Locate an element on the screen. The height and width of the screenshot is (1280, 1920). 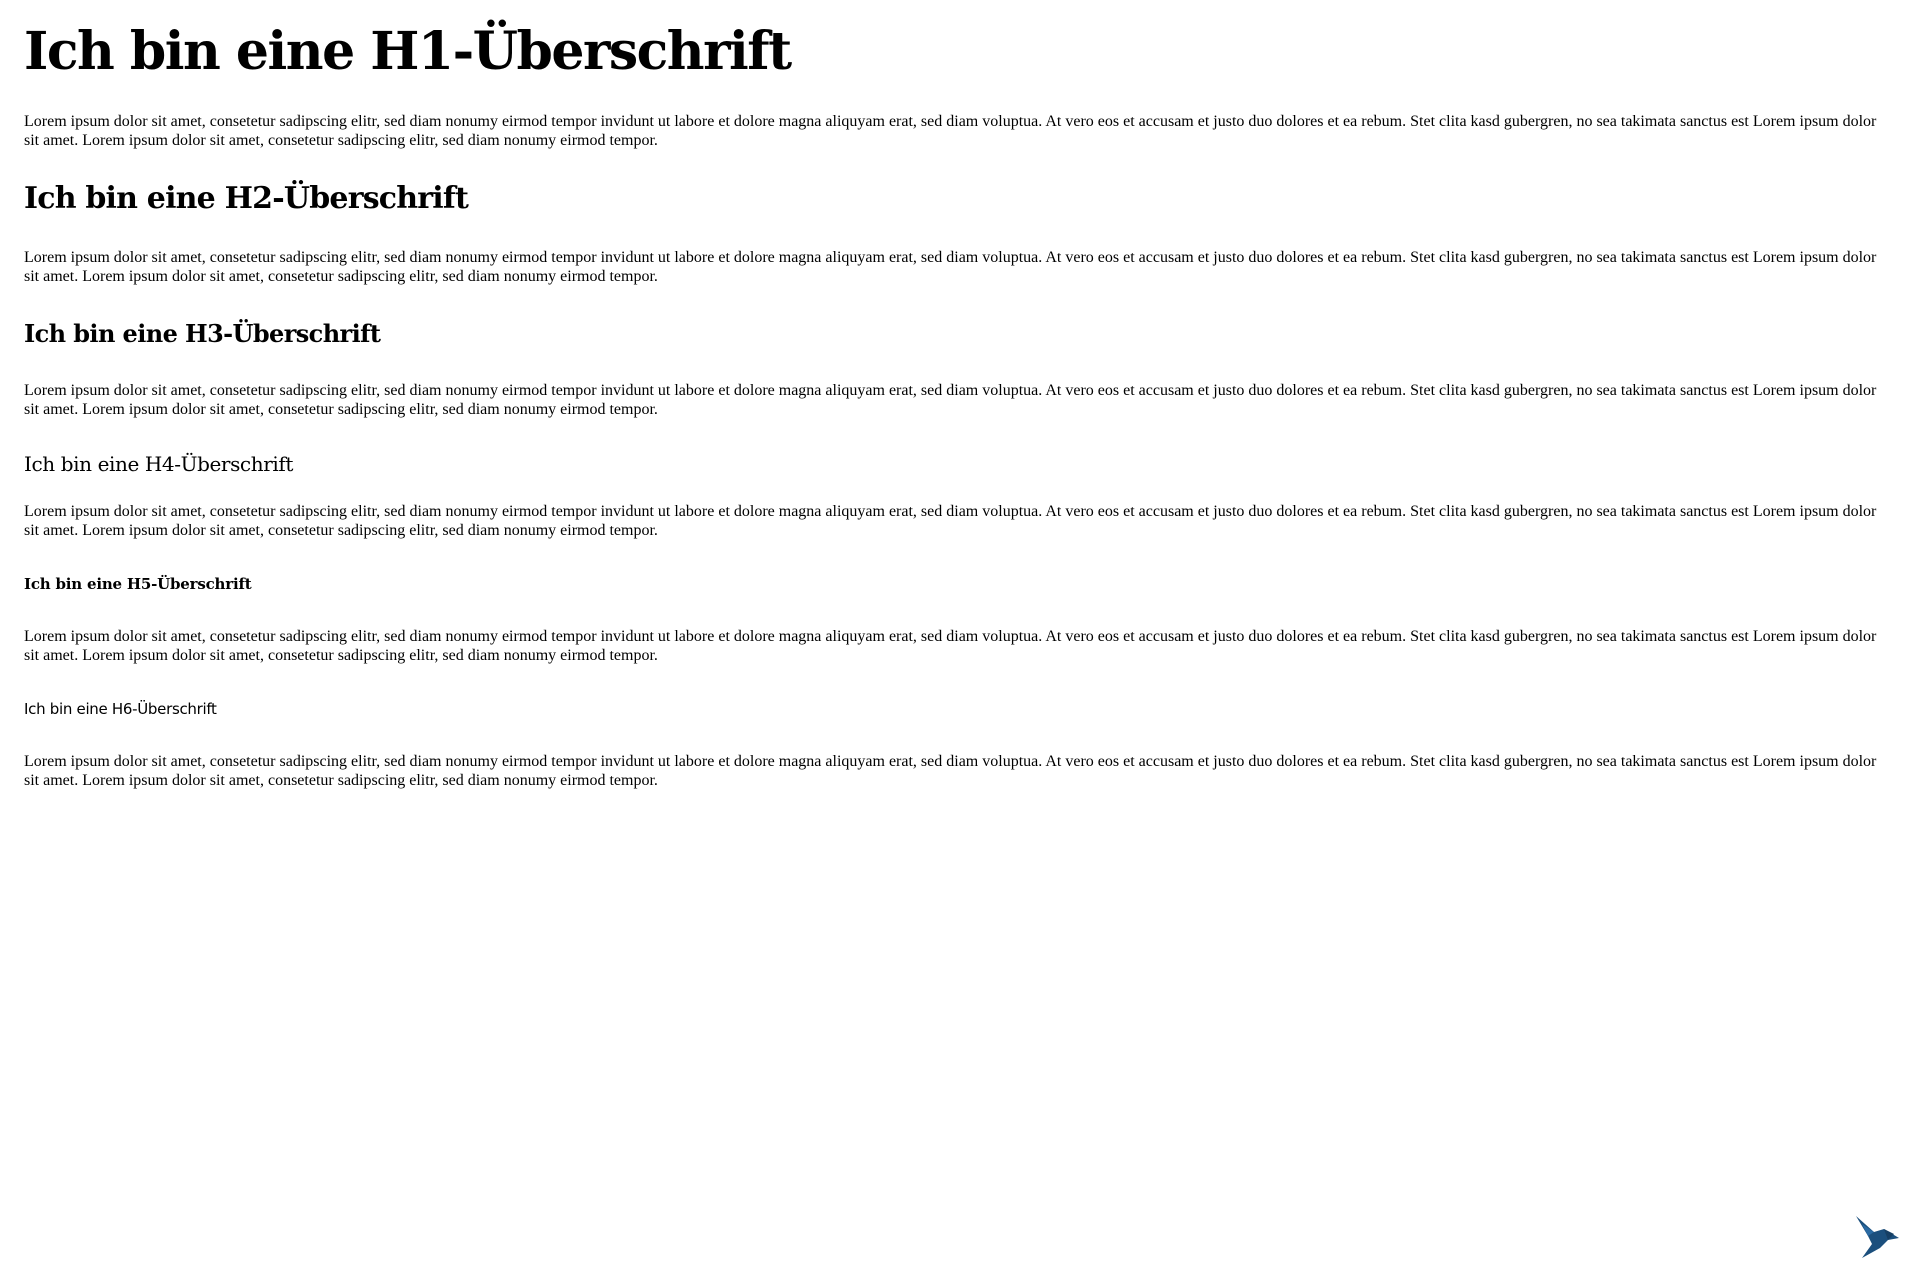
heading-h4: Ich bin eine H4-Überschrift is located at coordinates (159, 464).